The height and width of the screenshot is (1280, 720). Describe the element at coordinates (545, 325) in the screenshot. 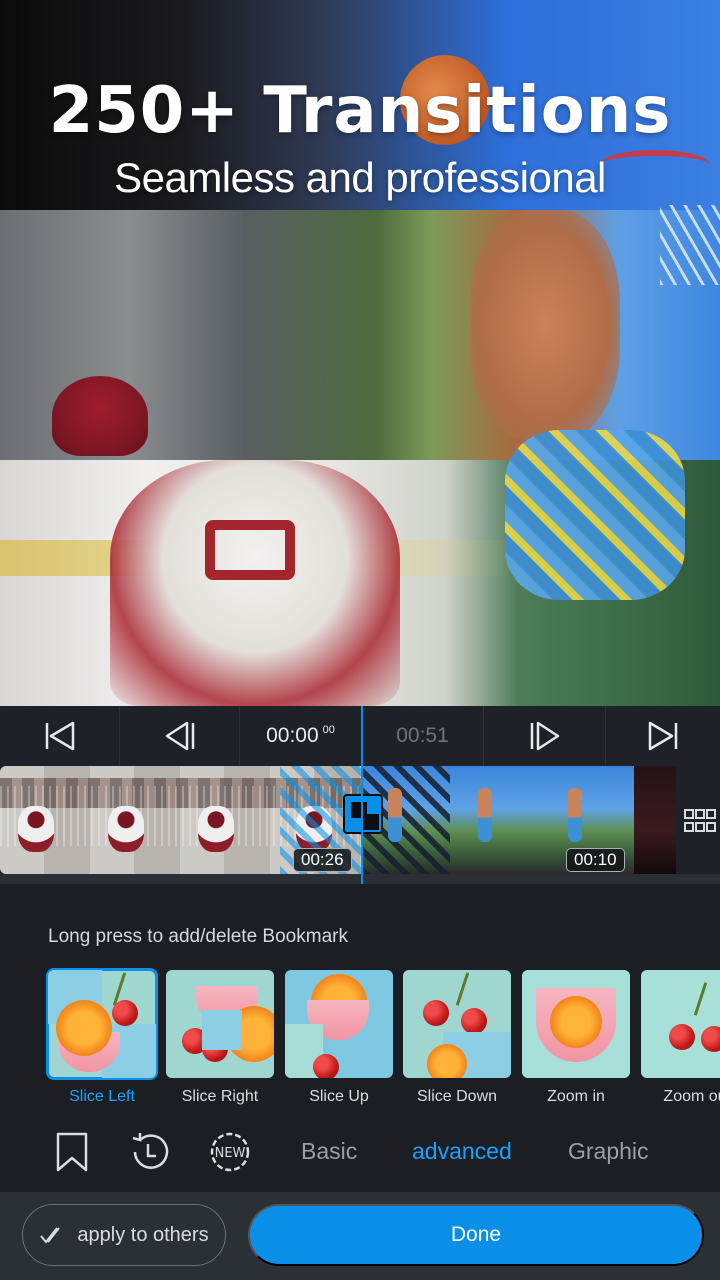

I see `basketball-player` at that location.